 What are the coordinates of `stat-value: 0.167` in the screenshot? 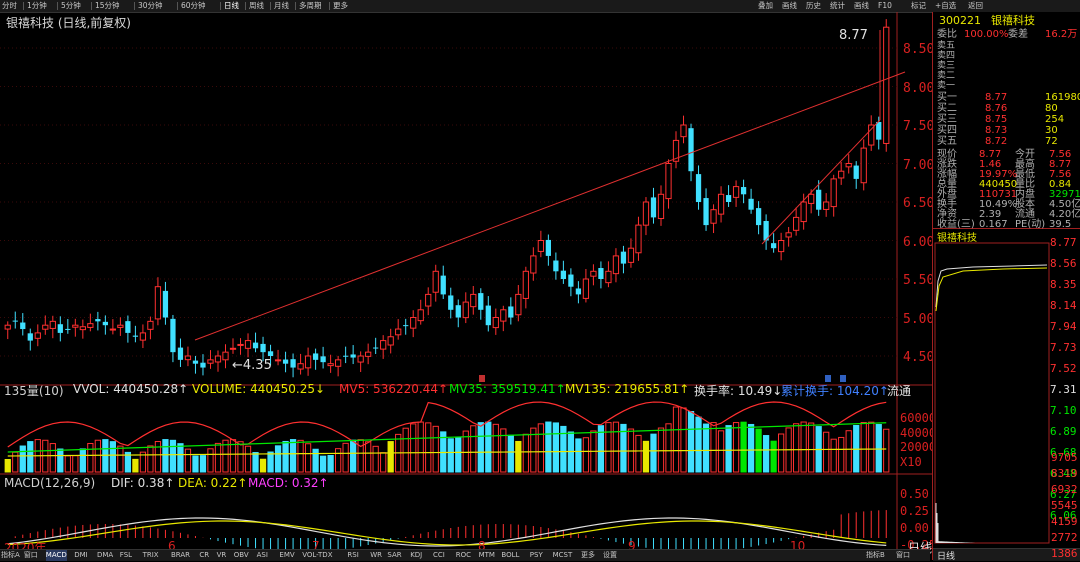 It's located at (993, 224).